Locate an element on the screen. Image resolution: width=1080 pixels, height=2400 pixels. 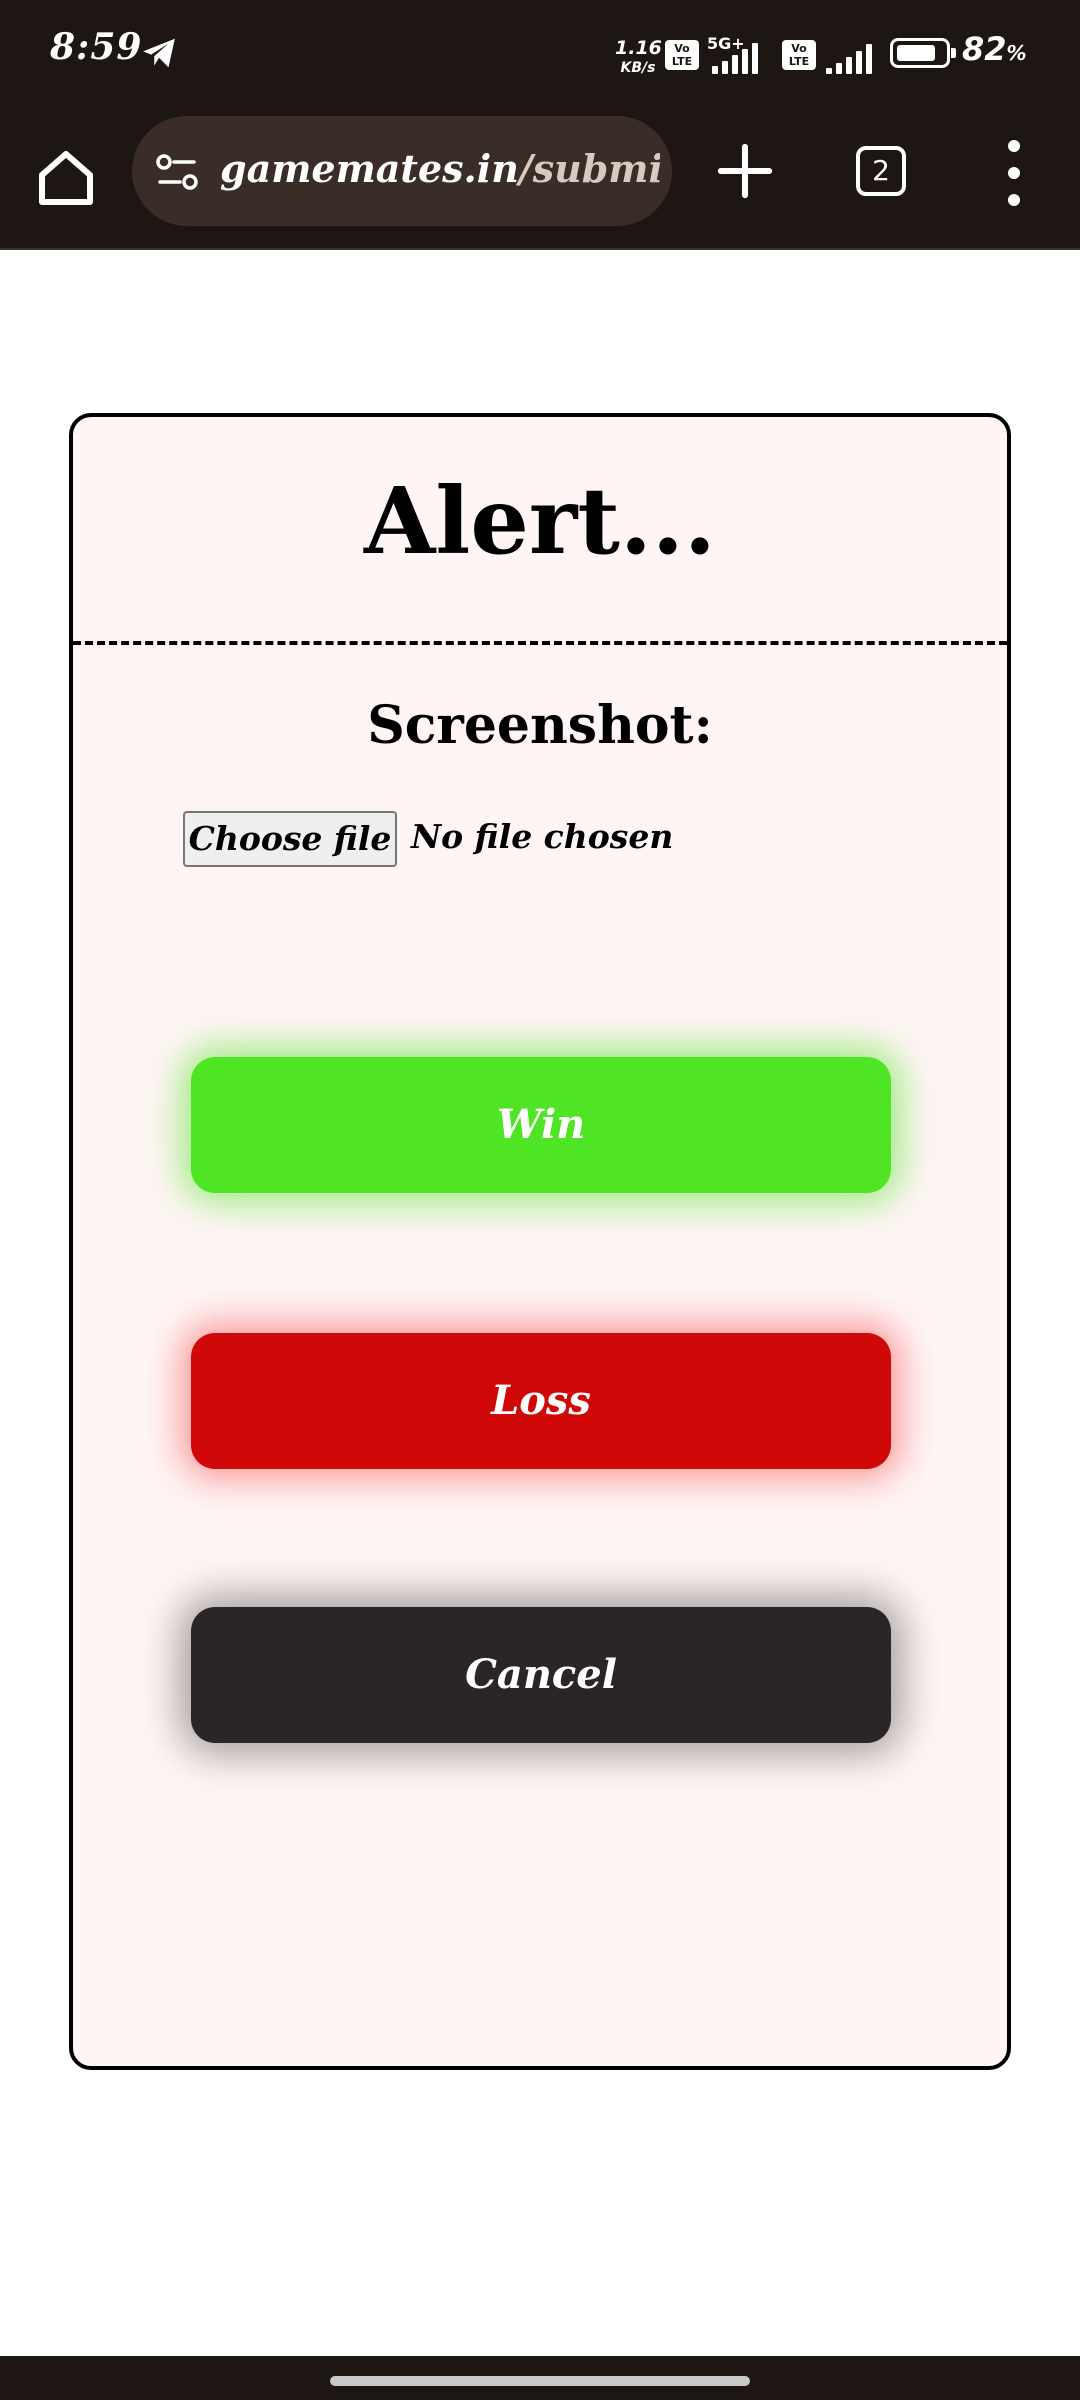
screenshot-label: Screenshot: is located at coordinates (540, 725).